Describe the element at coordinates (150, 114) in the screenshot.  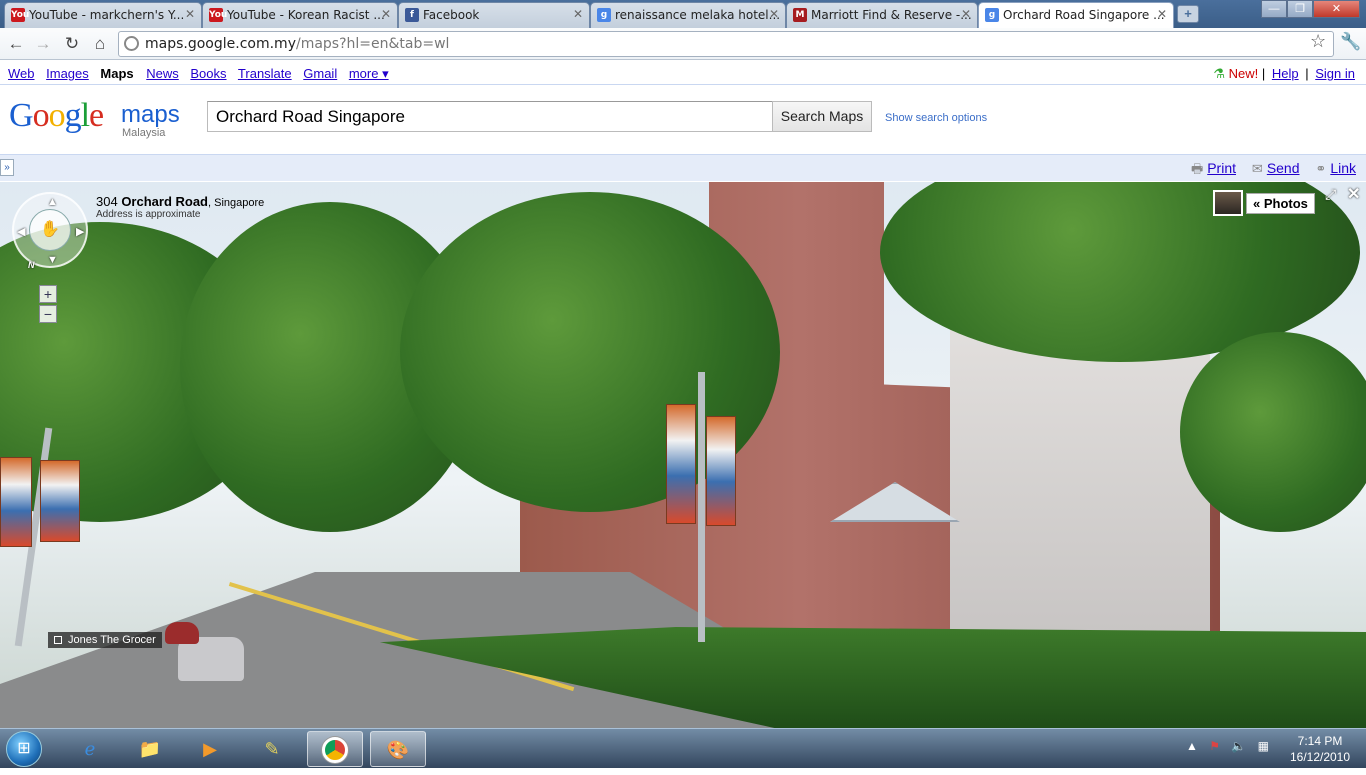
I see `logo-maps-word: maps` at that location.